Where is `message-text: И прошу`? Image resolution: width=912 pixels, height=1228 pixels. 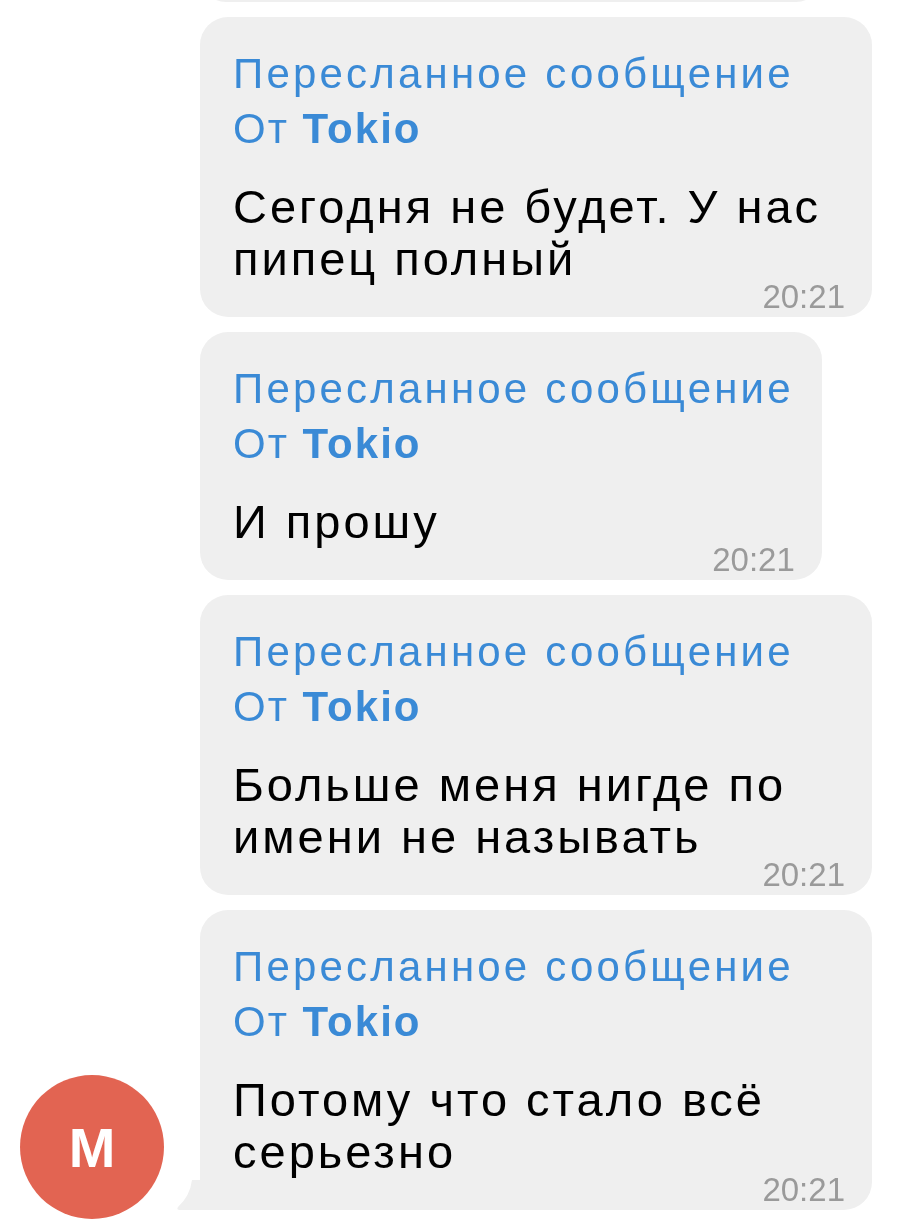 message-text: И прошу is located at coordinates (336, 521).